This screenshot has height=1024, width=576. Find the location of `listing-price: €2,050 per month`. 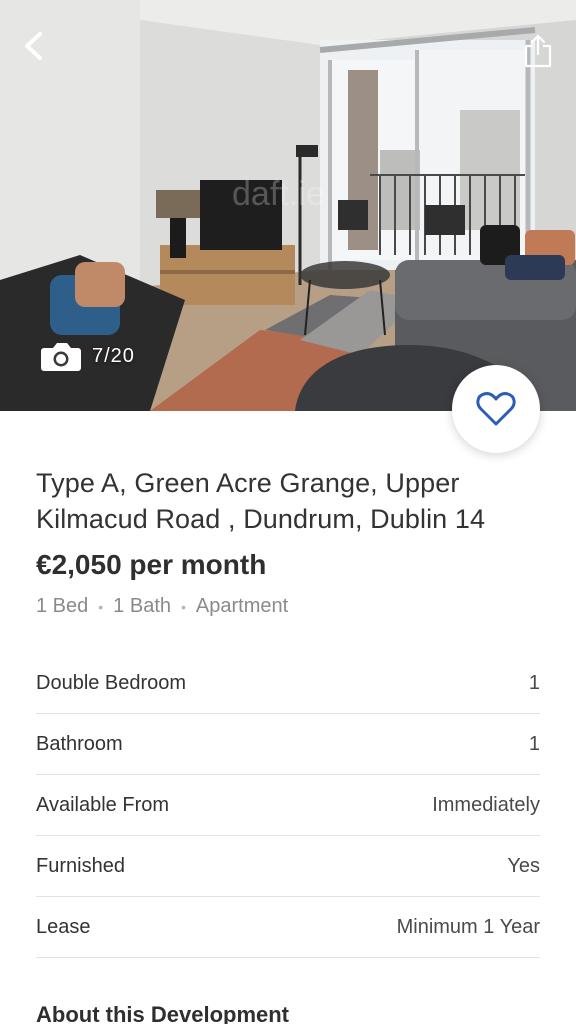

listing-price: €2,050 per month is located at coordinates (151, 564).